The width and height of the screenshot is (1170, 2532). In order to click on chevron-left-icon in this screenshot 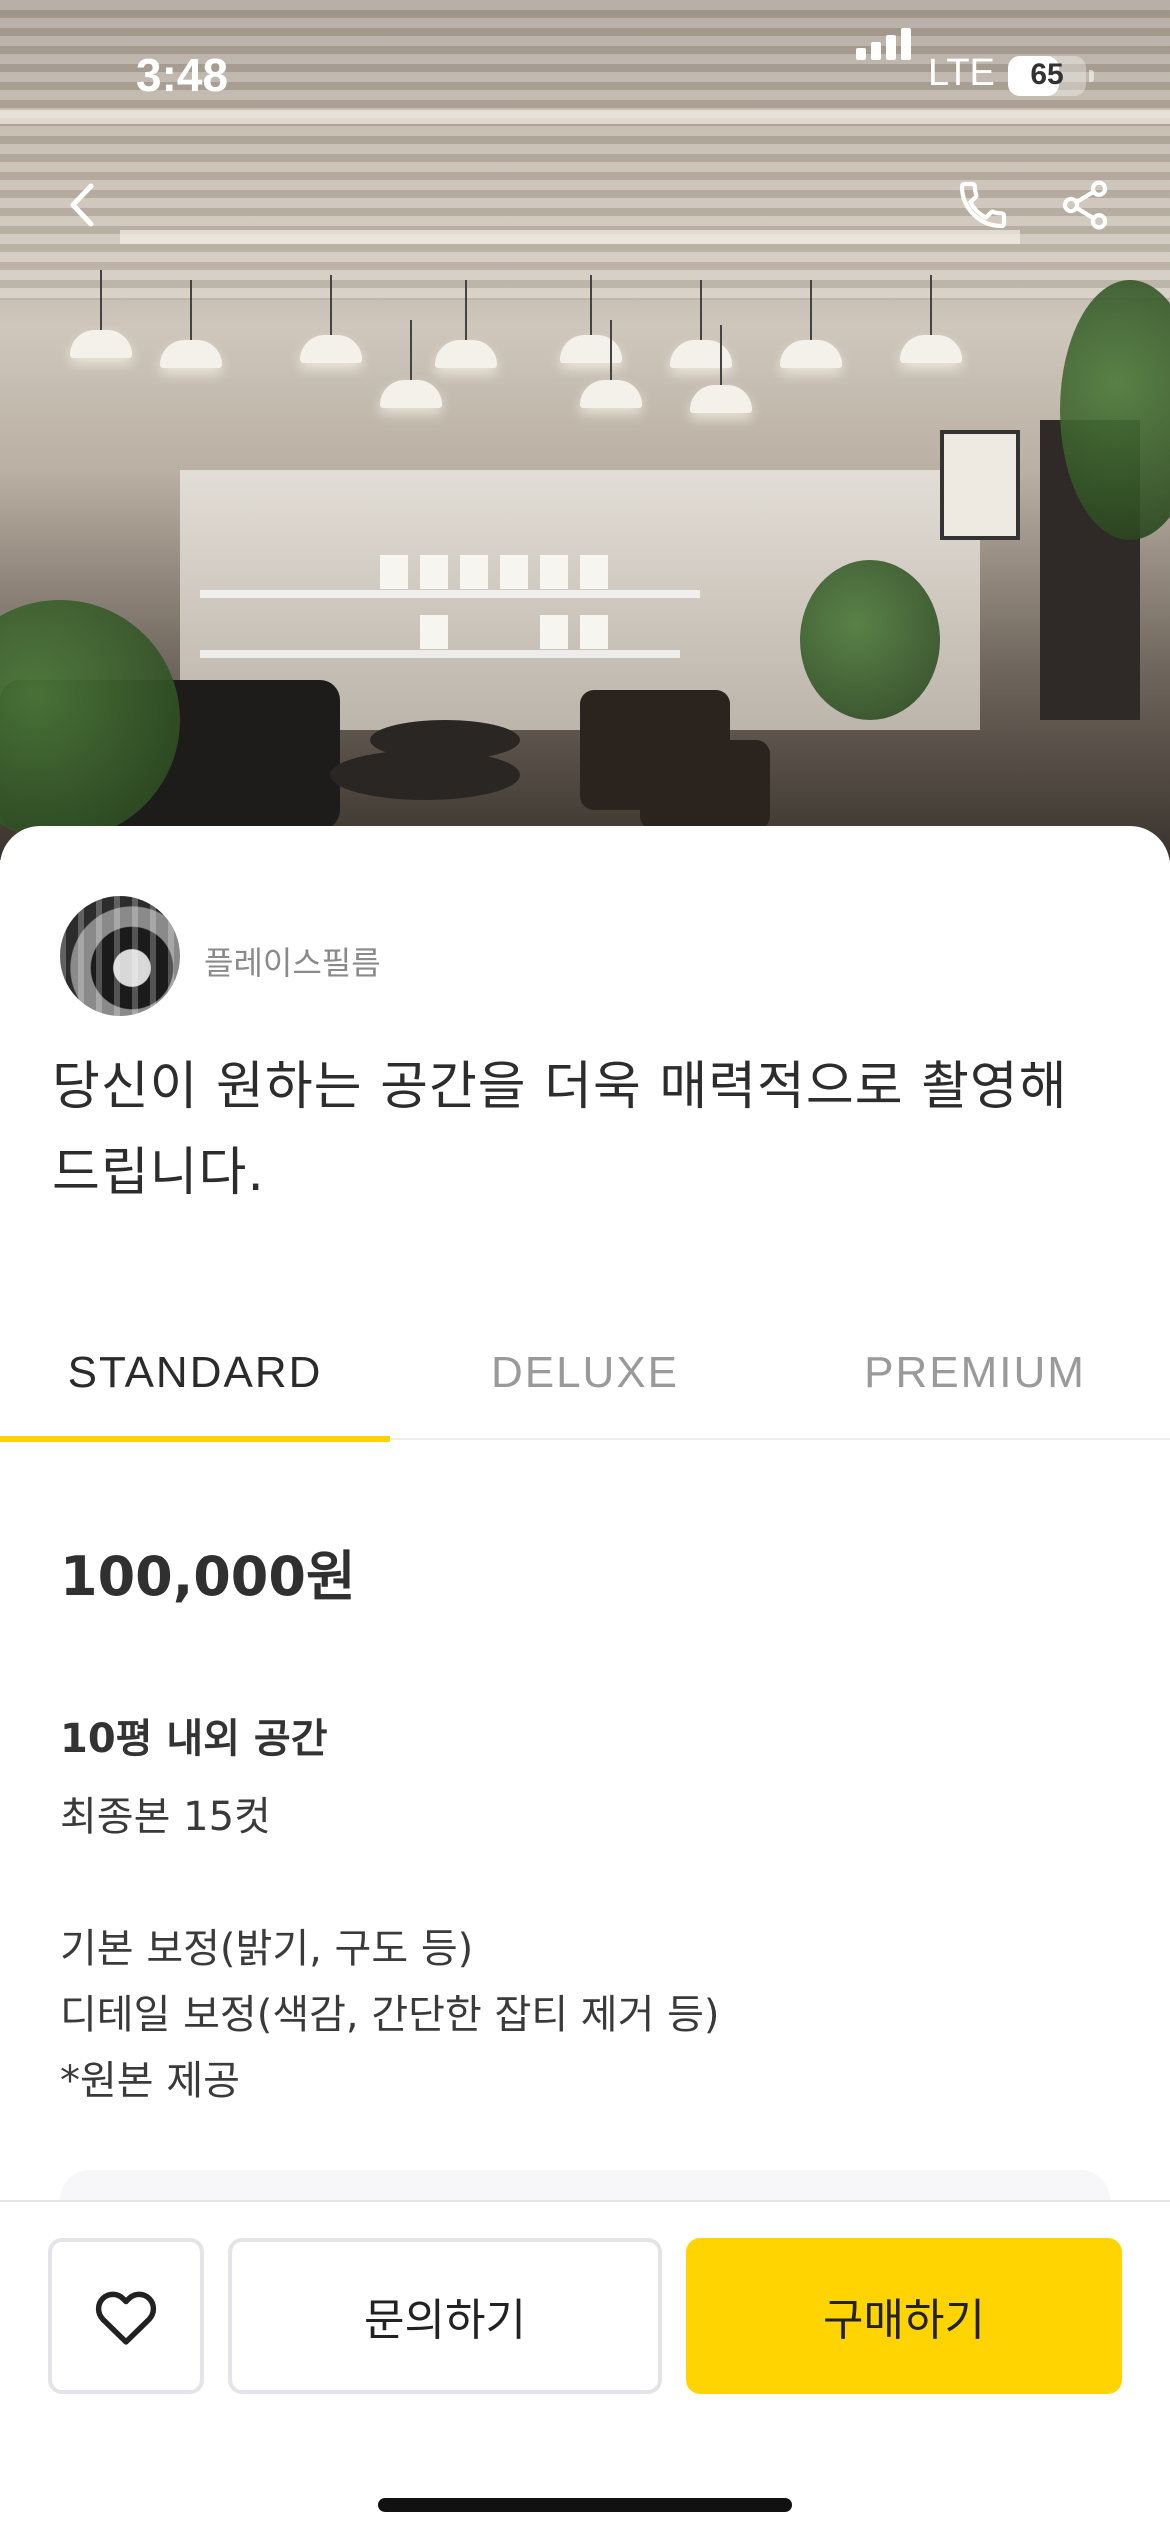, I will do `click(82, 205)`.